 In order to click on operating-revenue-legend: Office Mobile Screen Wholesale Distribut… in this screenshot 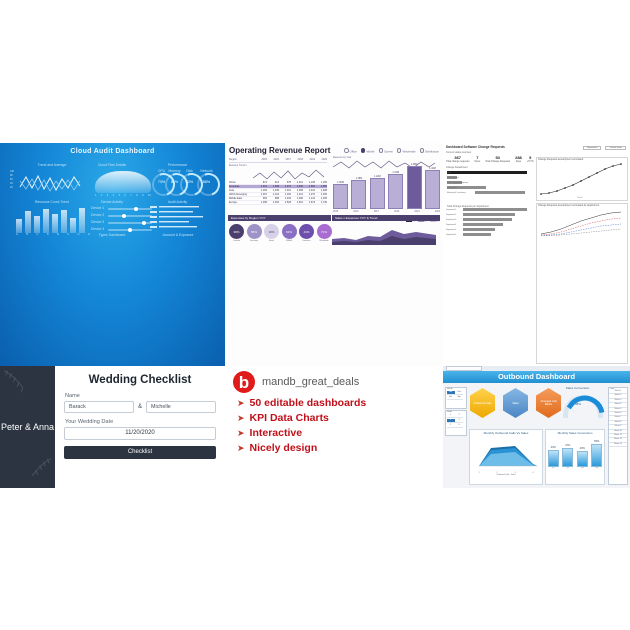, I will do `click(391, 151)`.